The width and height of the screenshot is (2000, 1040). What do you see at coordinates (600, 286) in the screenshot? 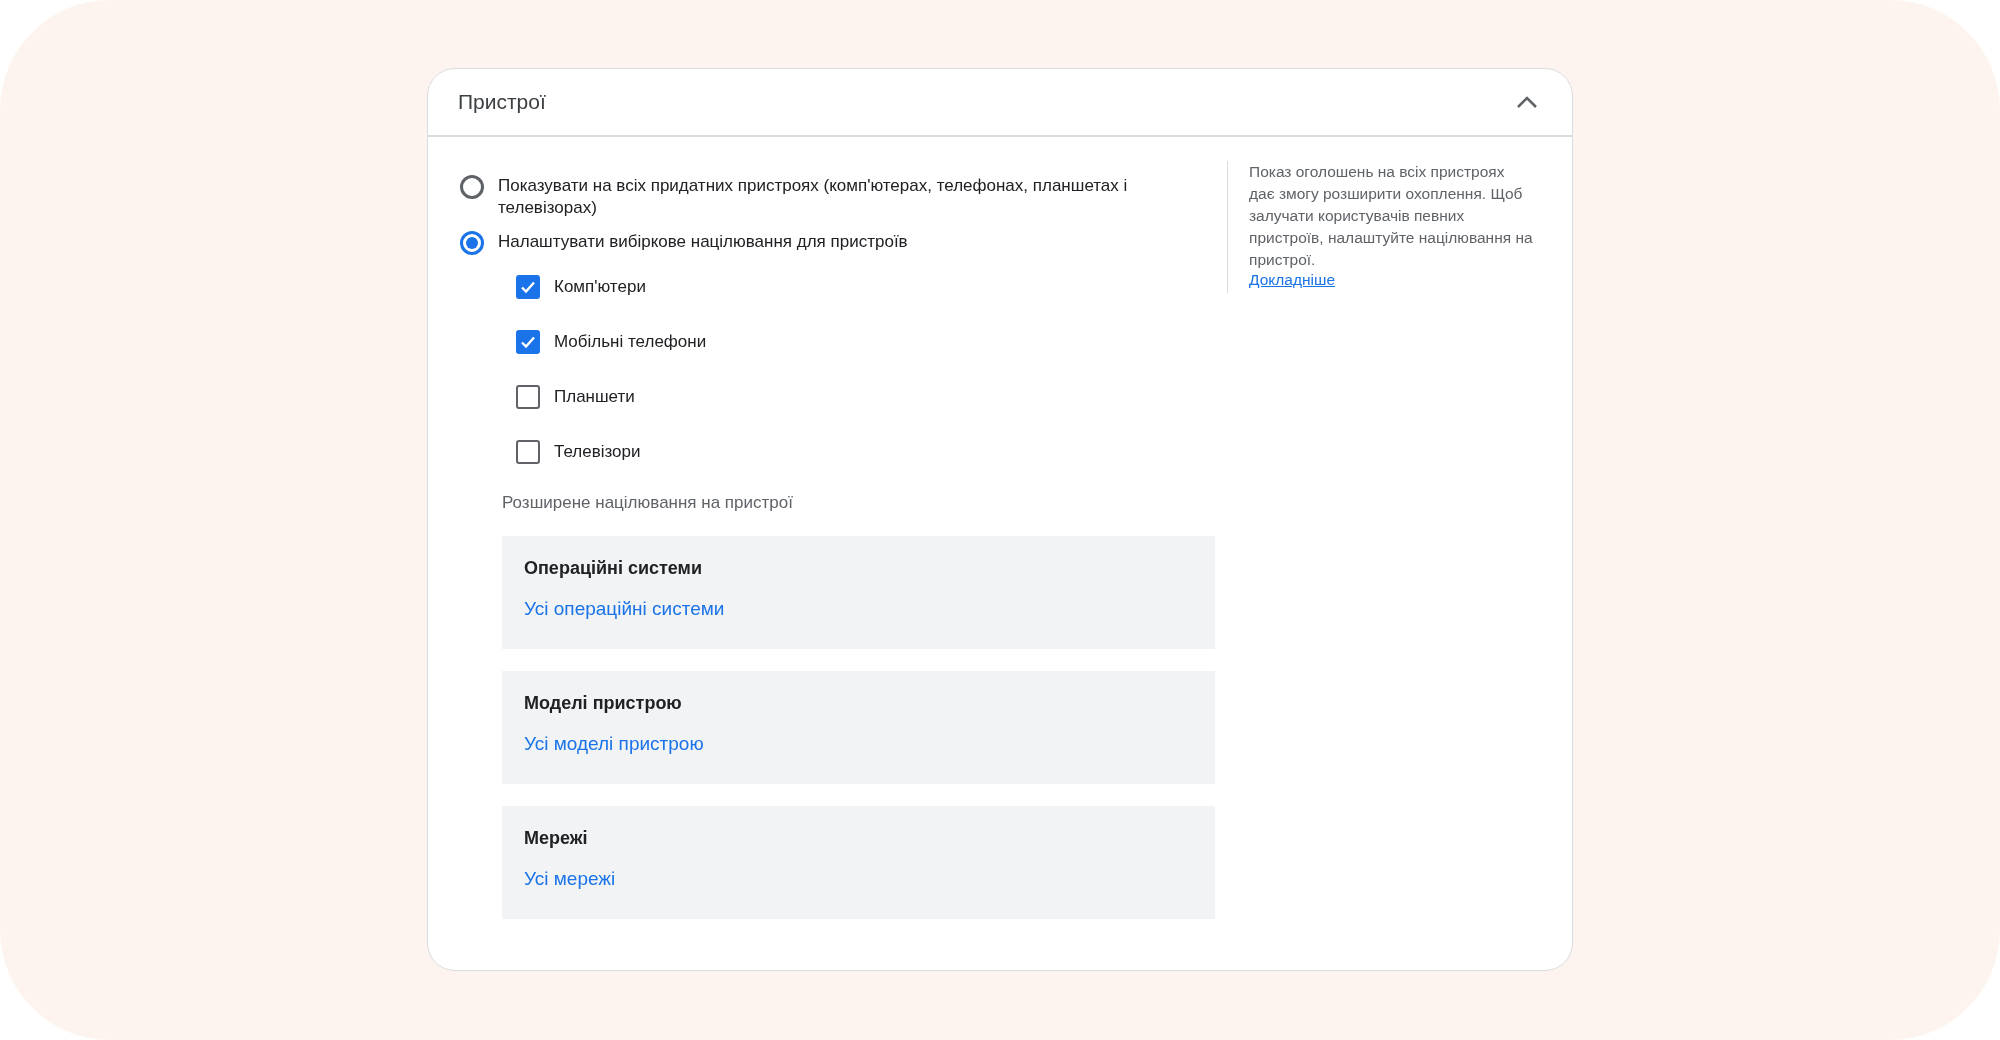
I see `checkbox-label: Комп'ютери` at bounding box center [600, 286].